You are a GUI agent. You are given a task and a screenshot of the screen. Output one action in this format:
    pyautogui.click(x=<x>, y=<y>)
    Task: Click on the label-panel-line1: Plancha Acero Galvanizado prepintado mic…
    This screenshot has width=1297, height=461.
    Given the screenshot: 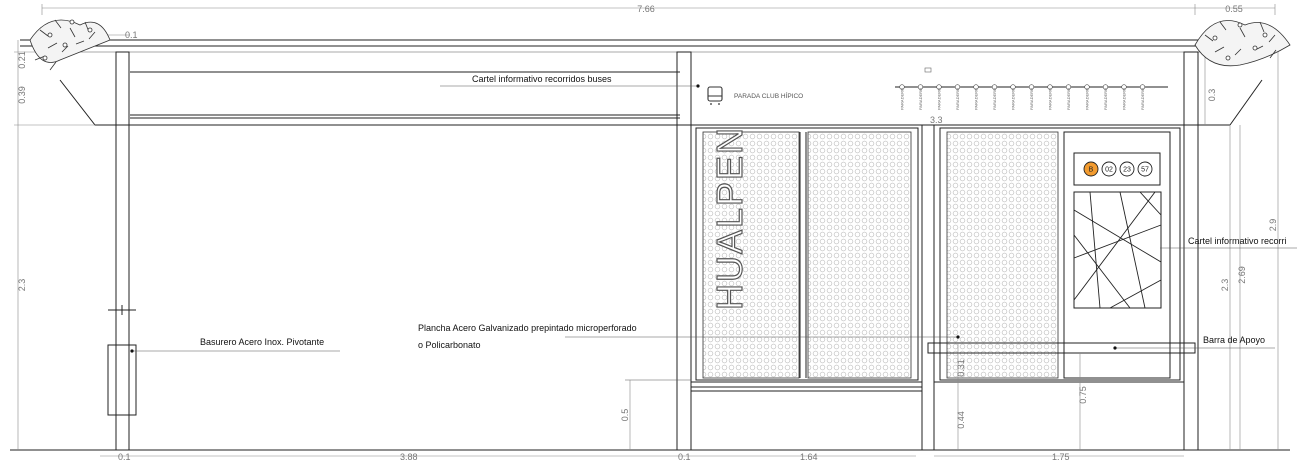 What is the action you would take?
    pyautogui.click(x=527, y=328)
    